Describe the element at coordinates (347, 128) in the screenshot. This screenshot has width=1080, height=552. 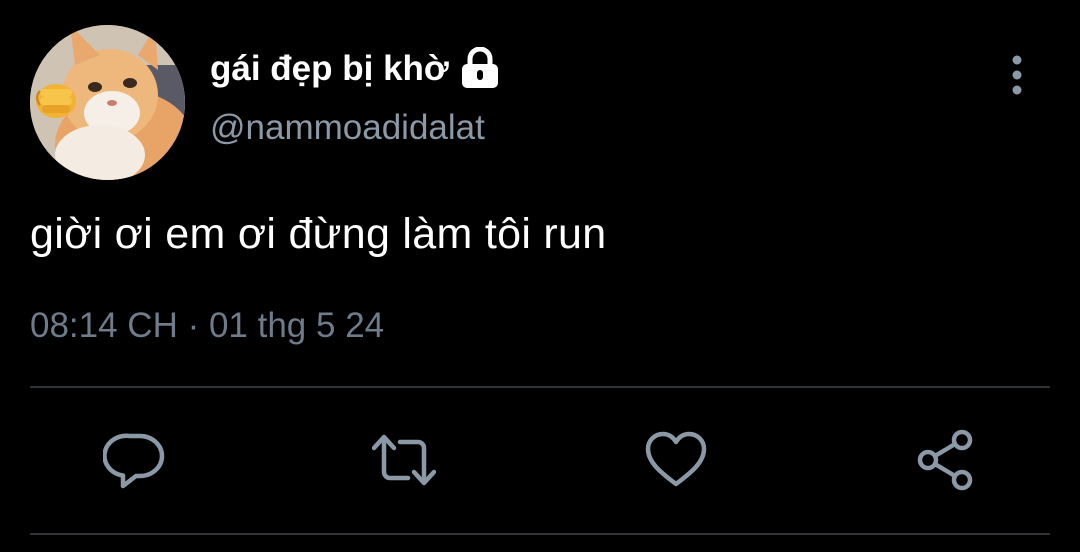
I see `user-handle: @nammoadidalat` at that location.